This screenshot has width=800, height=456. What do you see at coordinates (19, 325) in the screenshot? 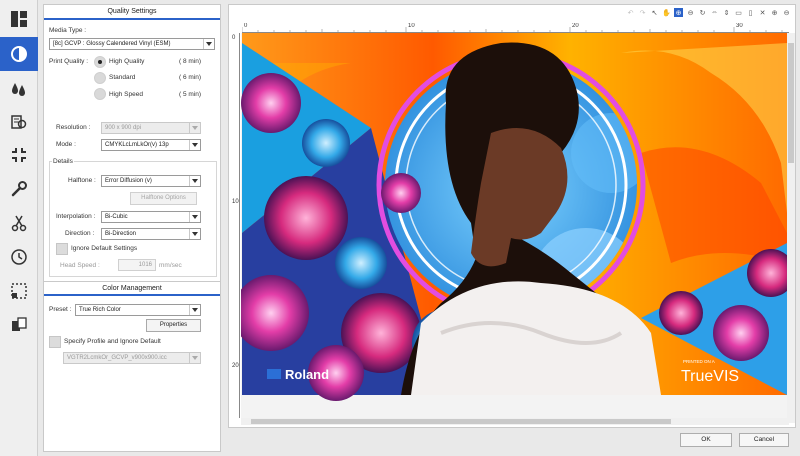
I see `copies-button` at bounding box center [19, 325].